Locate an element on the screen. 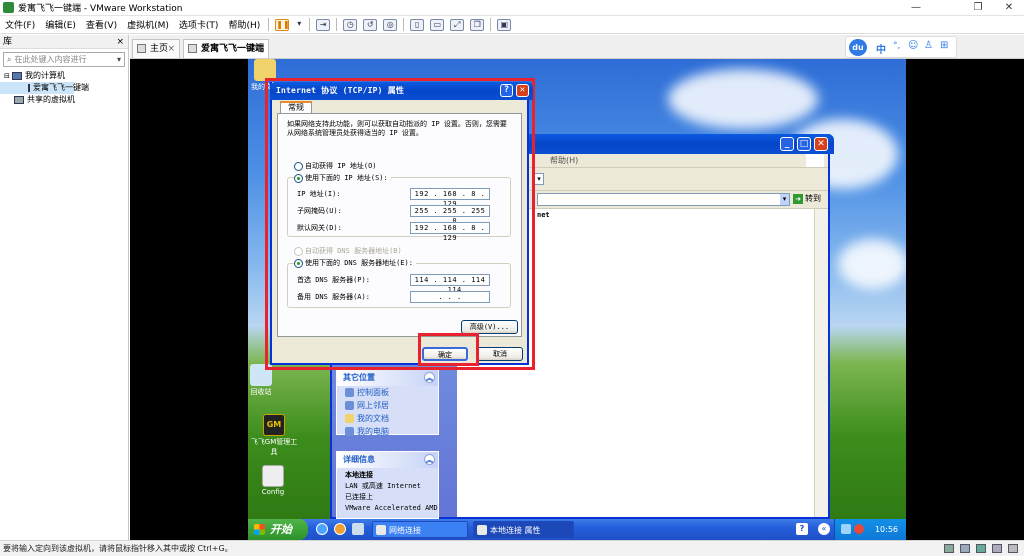  vm-letterbox-right is located at coordinates (965, 299).